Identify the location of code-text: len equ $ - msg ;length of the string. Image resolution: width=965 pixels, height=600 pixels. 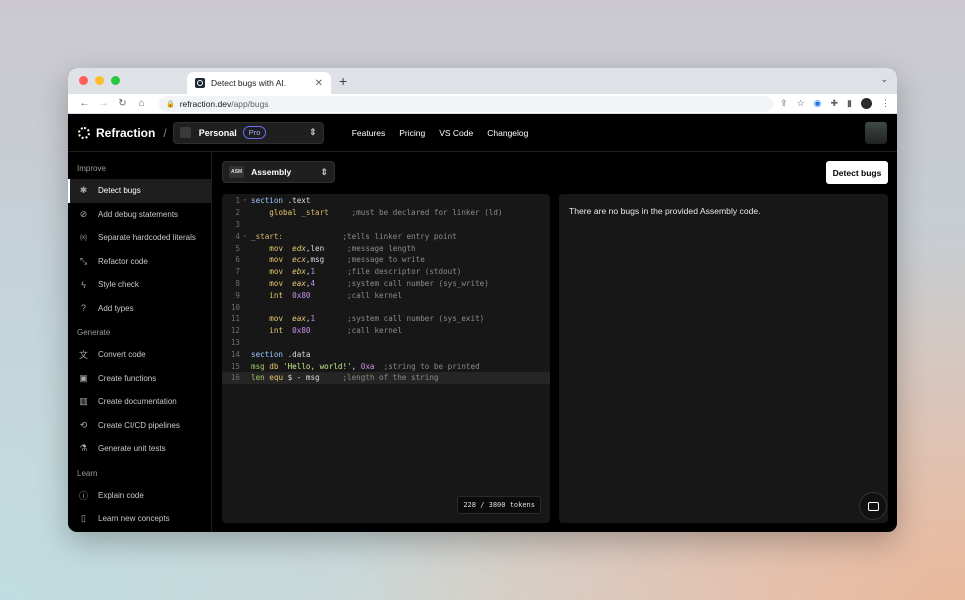
(345, 378).